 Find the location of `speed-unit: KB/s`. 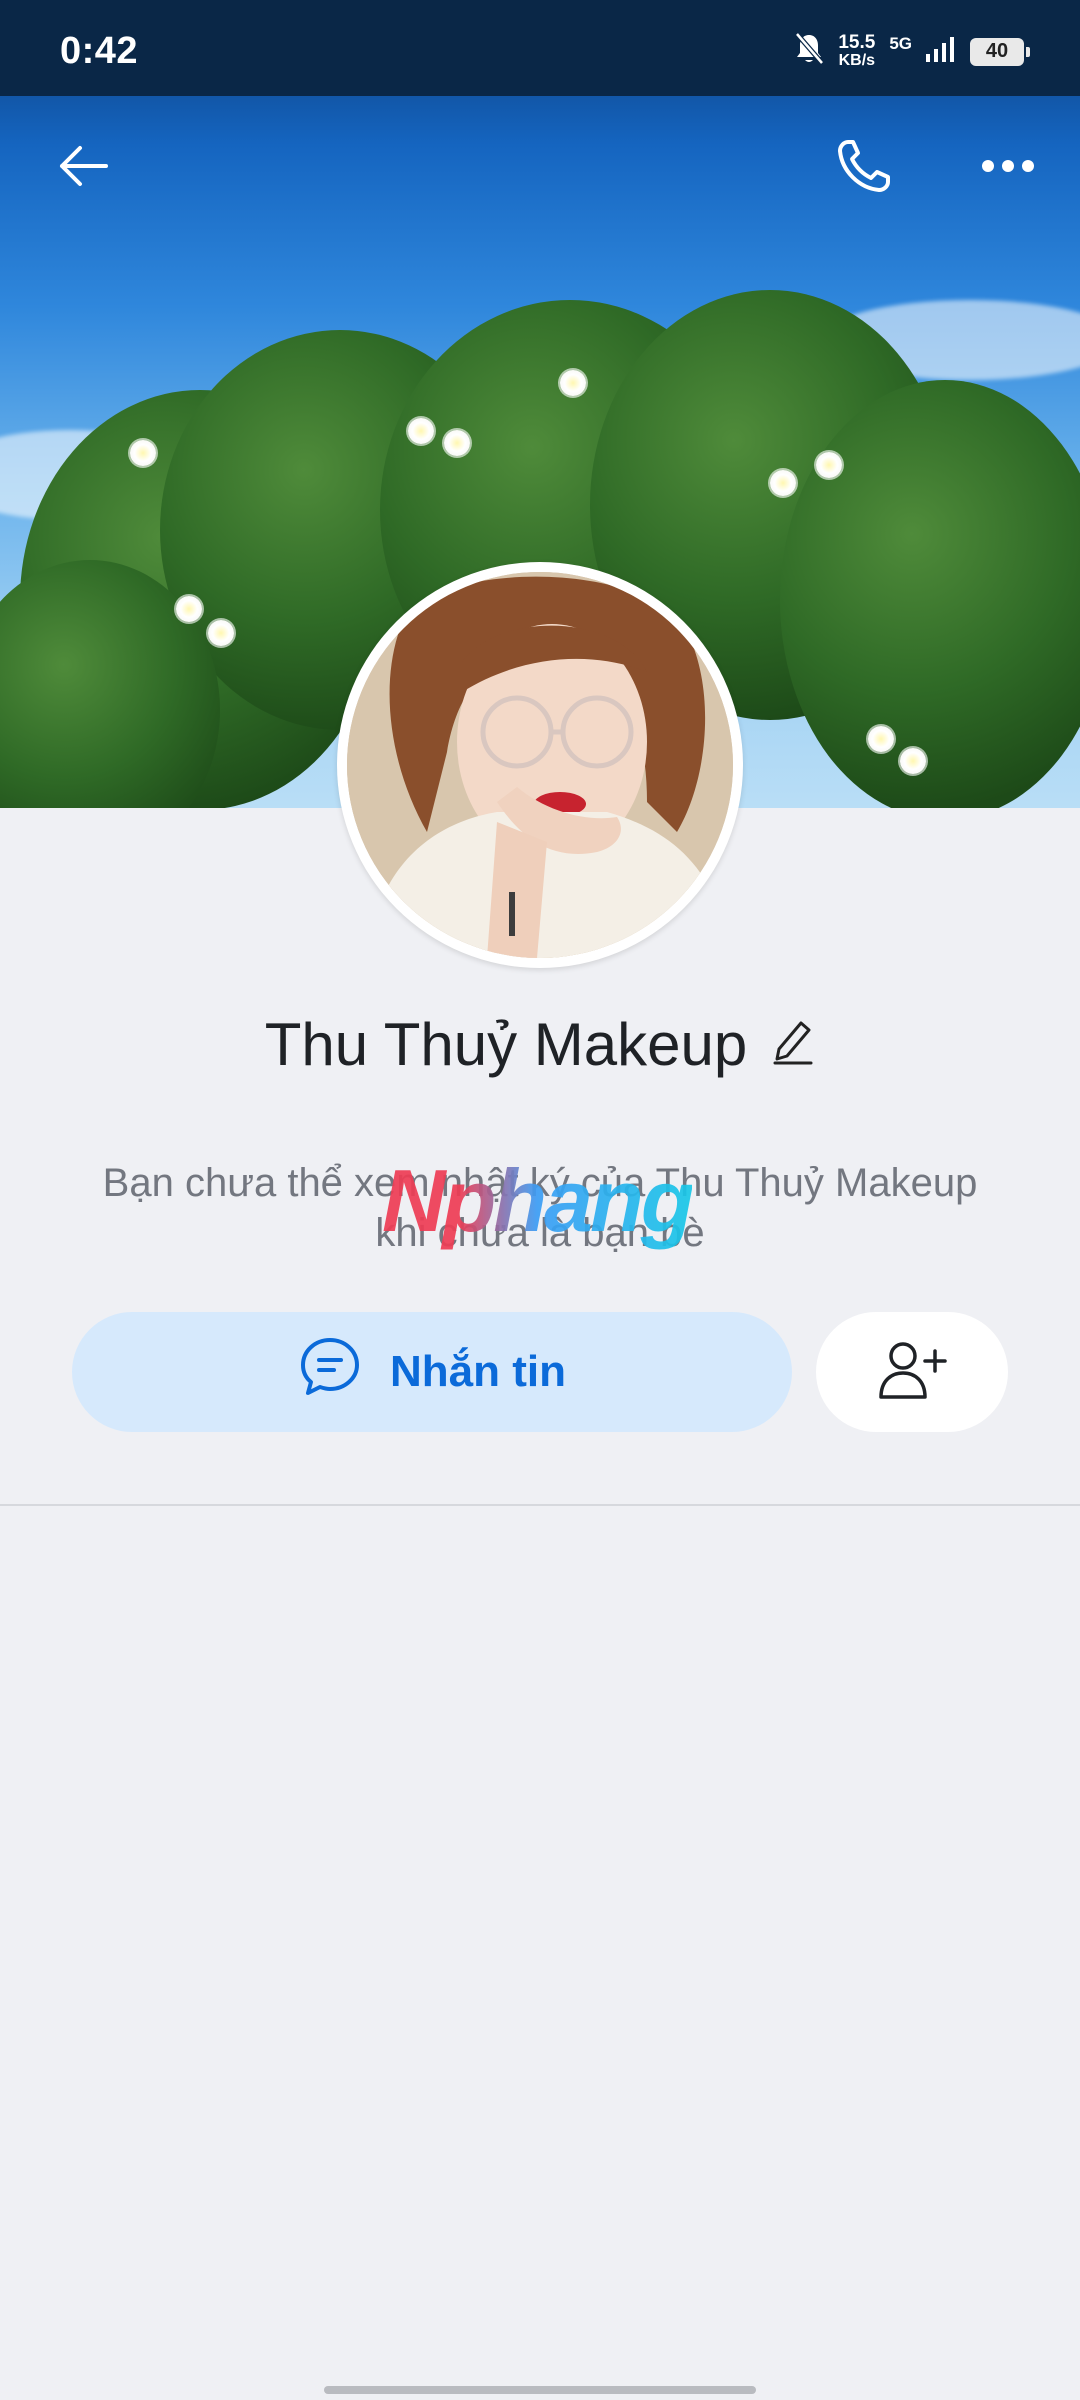

speed-unit: KB/s is located at coordinates (857, 60).